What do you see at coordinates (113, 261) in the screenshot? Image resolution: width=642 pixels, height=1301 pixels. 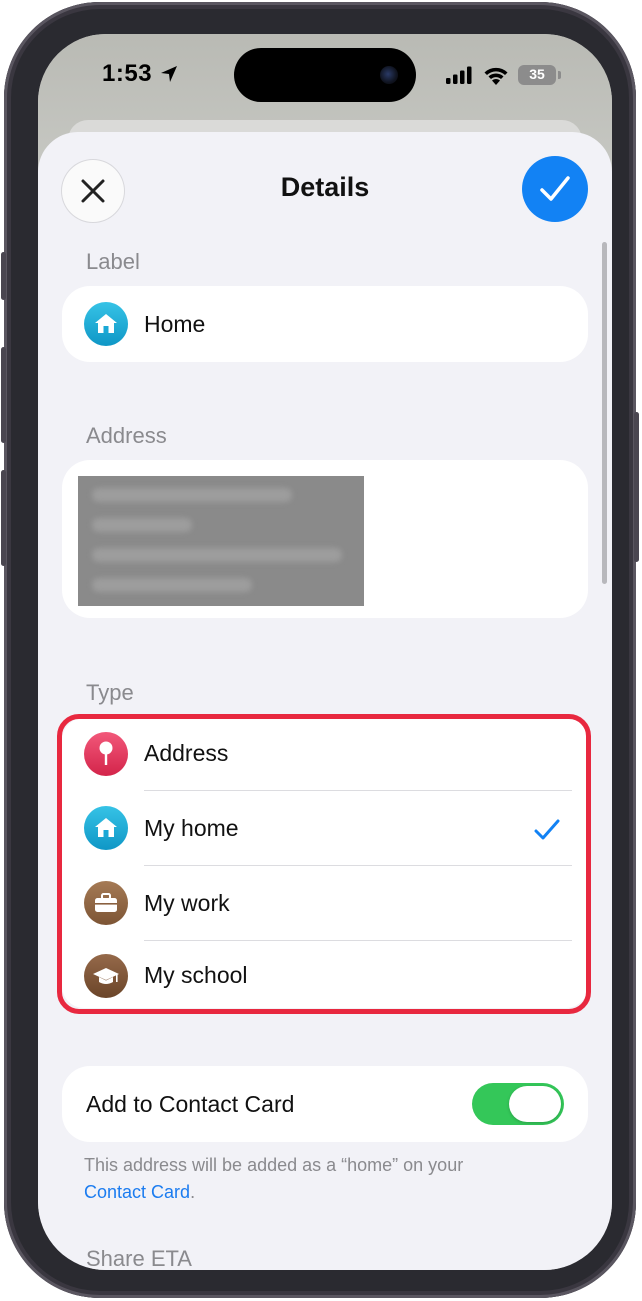 I see `label-heading: Label` at bounding box center [113, 261].